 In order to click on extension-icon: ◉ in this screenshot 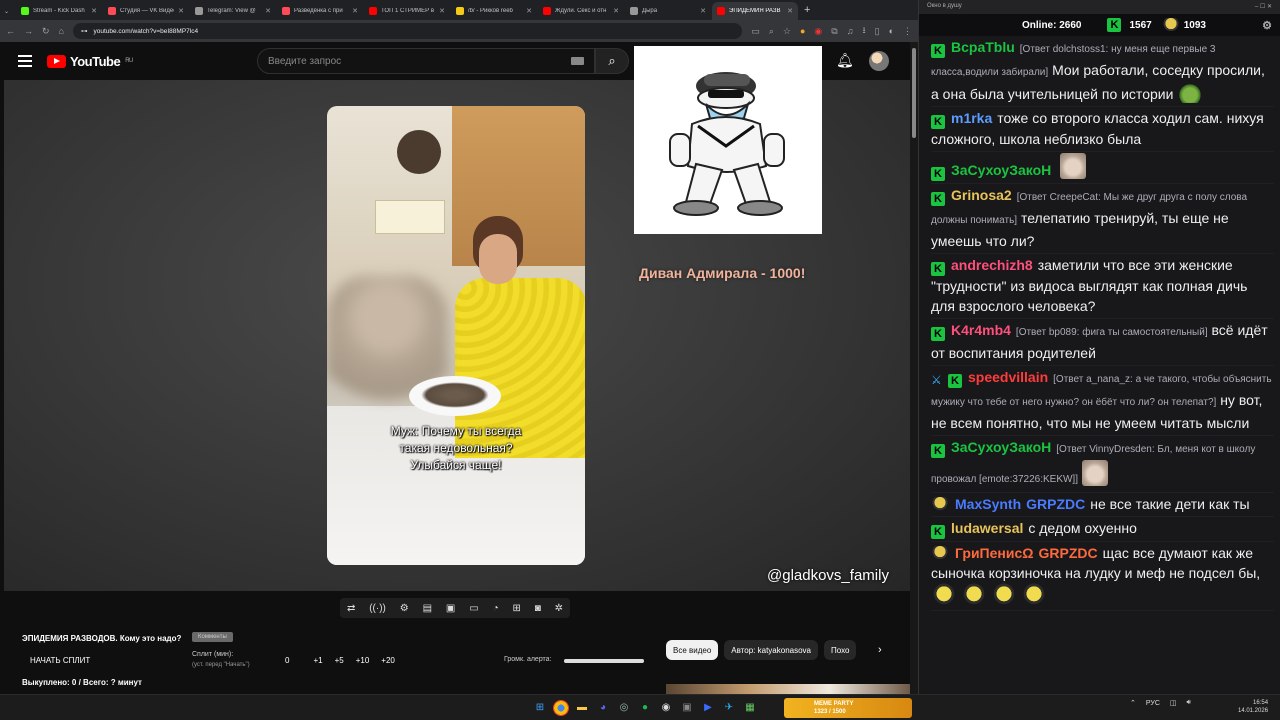, I will do `click(818, 31)`.